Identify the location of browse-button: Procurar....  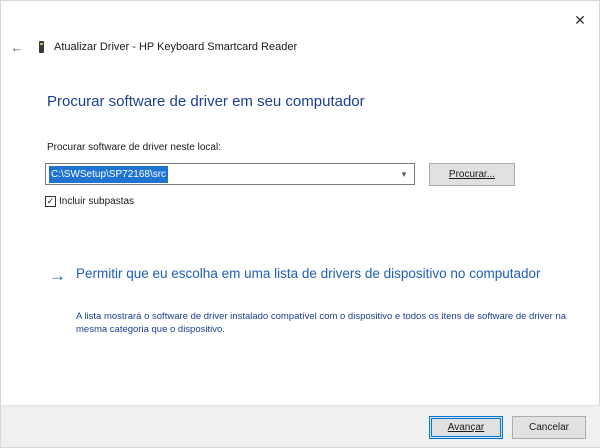
(472, 174).